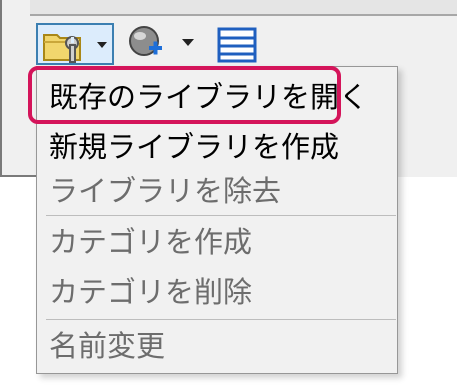  I want to click on globe-add-button, so click(165, 44).